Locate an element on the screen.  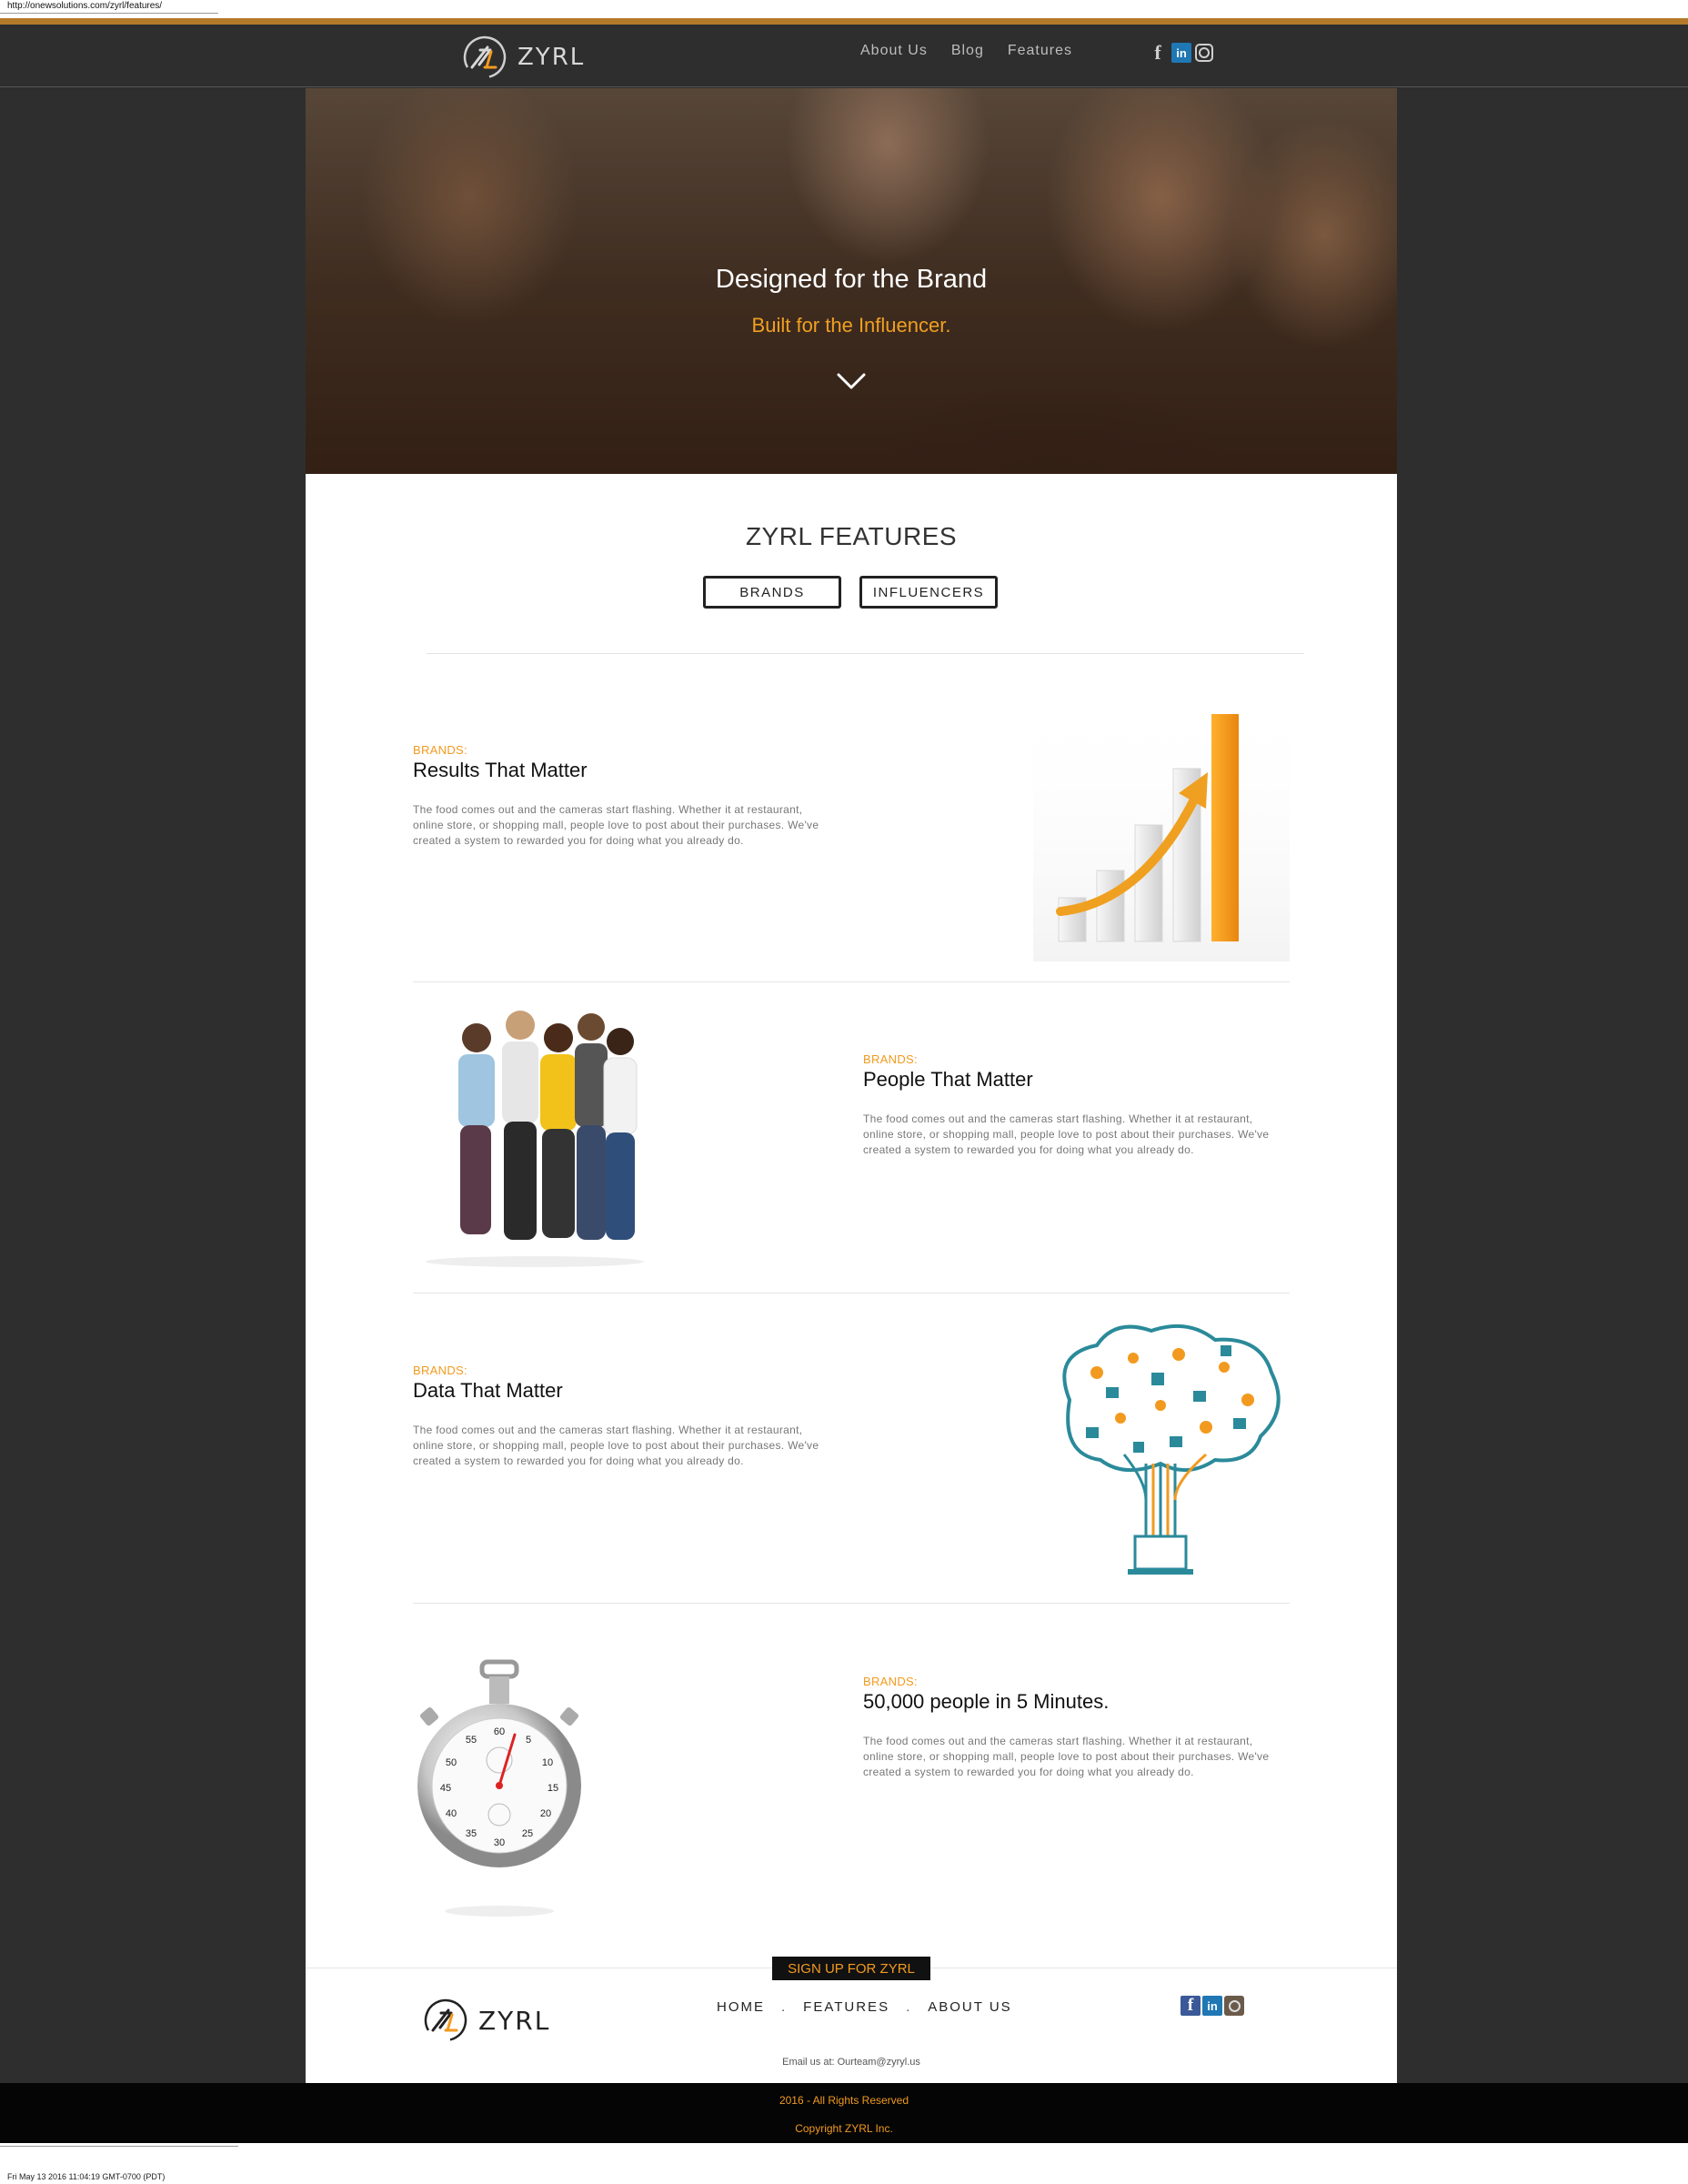
footer-logo: ZYRL is located at coordinates (486, 2021).